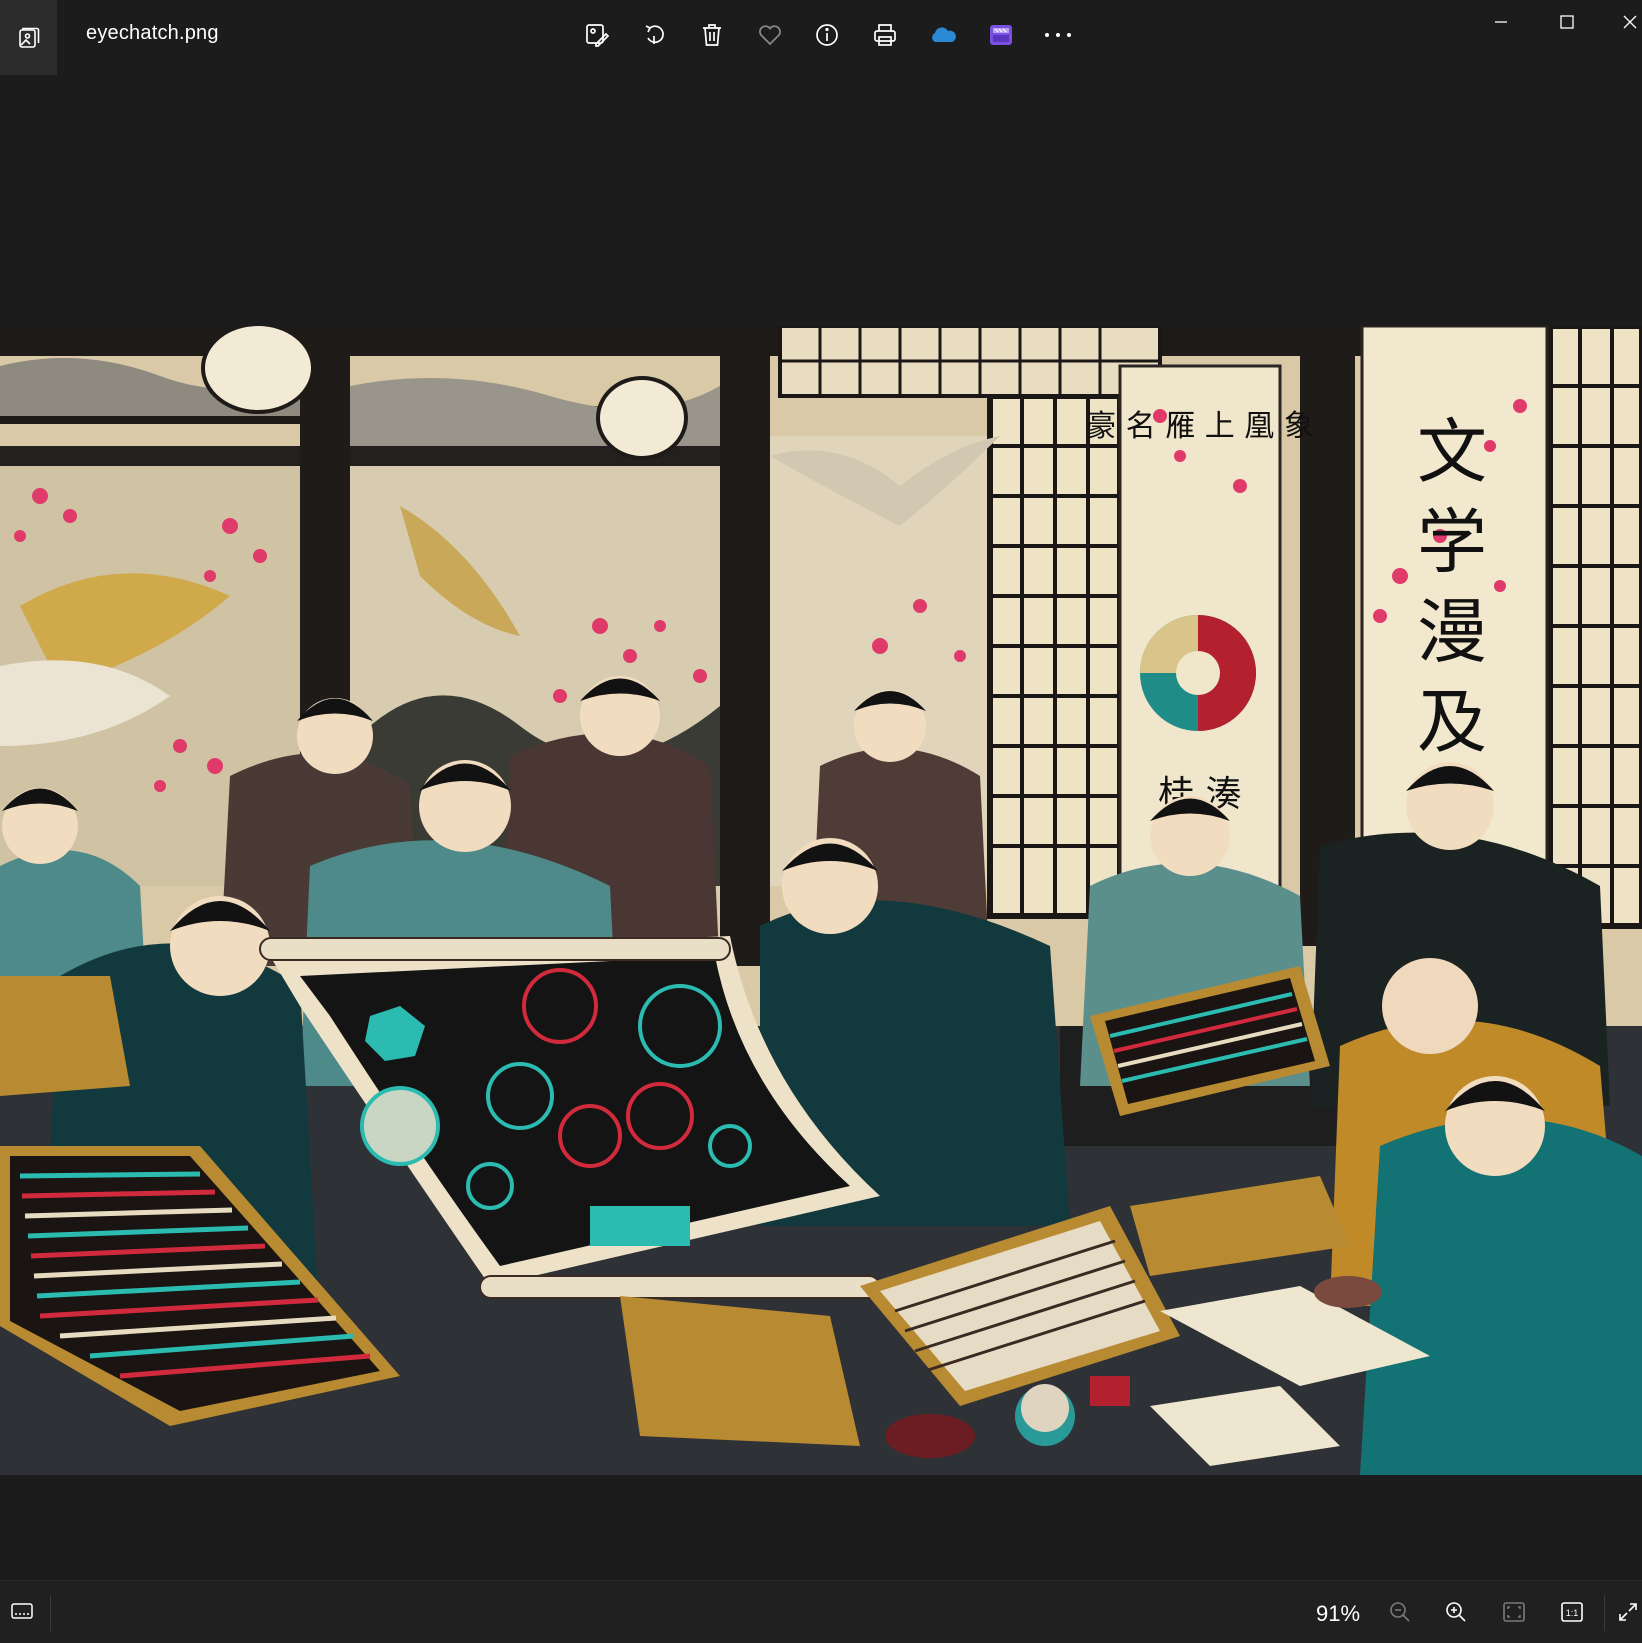 This screenshot has height=1643, width=1642. I want to click on svg-text: 1:1, so click(1572, 1613).